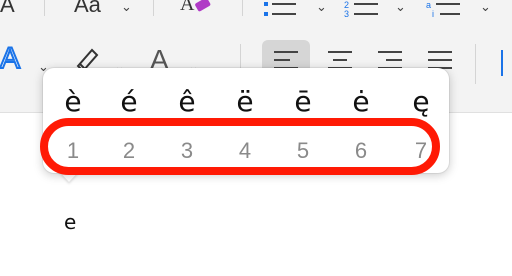  I want to click on clear-formatting-icon: A, so click(198, 8).